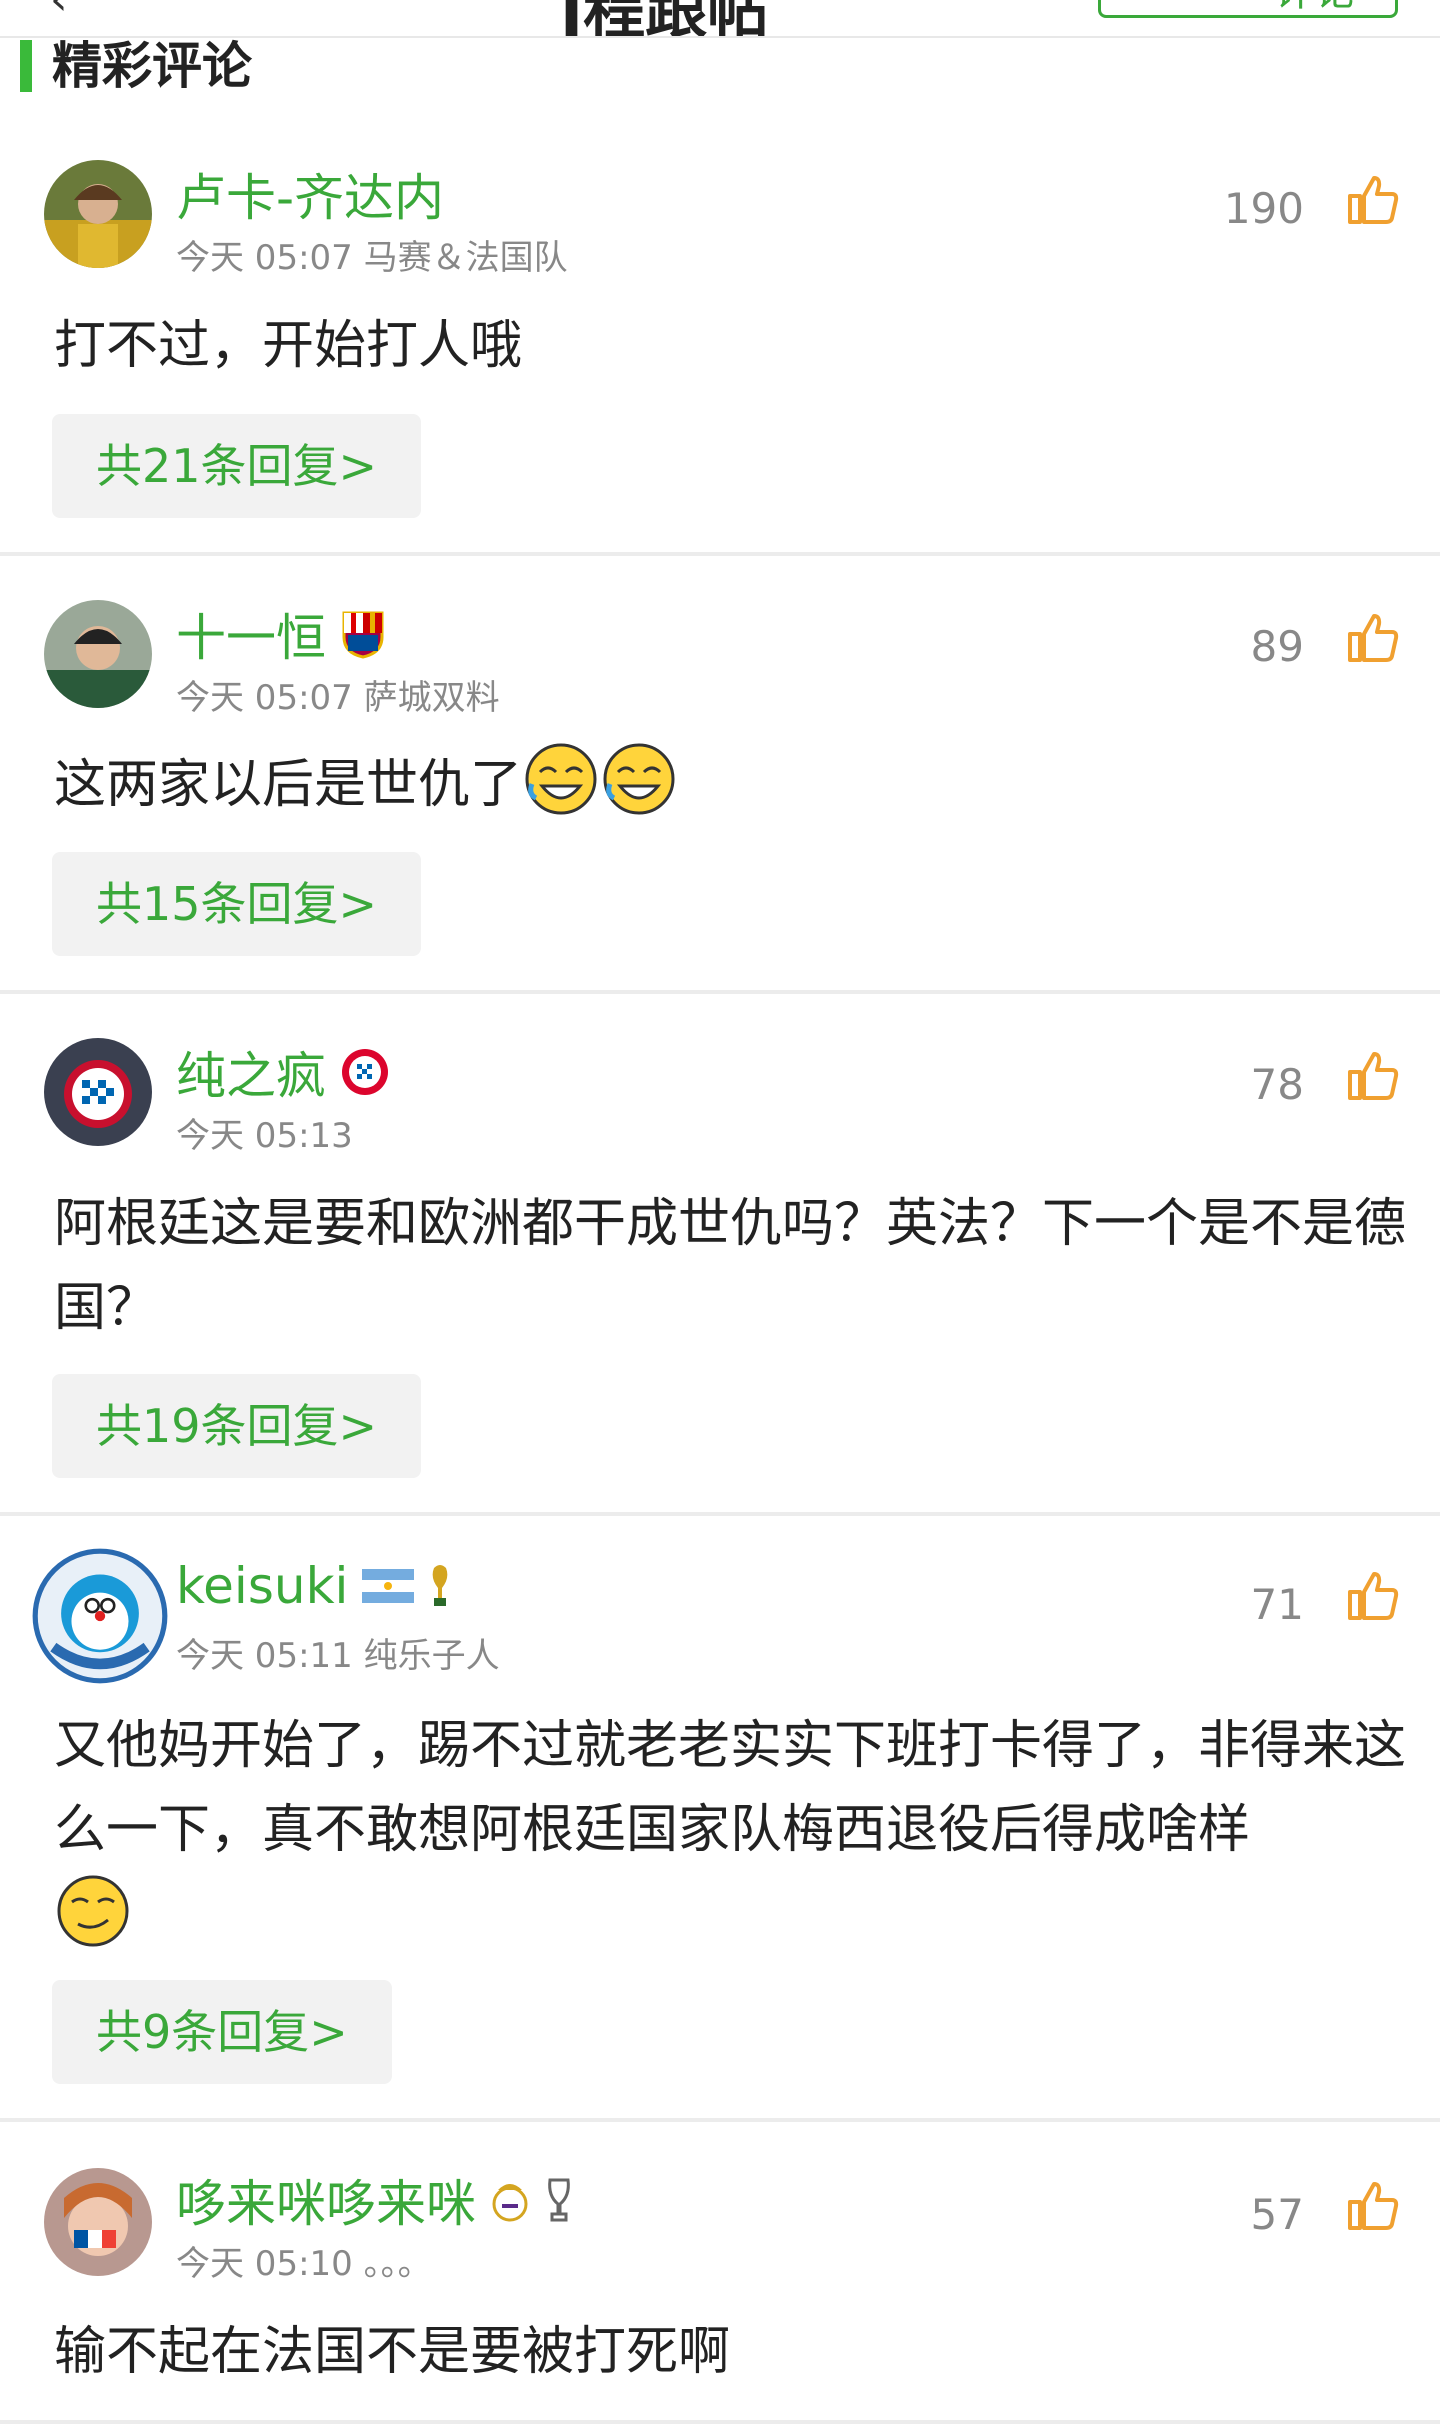  Describe the element at coordinates (237, 466) in the screenshot. I see `view-replies-button: 共21条回复>` at that location.